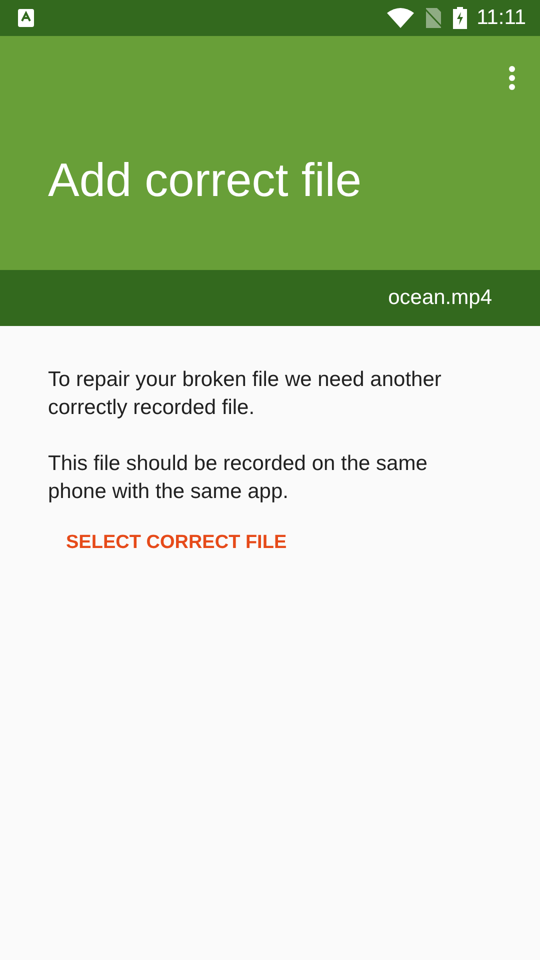 Image resolution: width=540 pixels, height=960 pixels. What do you see at coordinates (176, 543) in the screenshot?
I see `select-file-button: SELECT CORRECT FILE` at bounding box center [176, 543].